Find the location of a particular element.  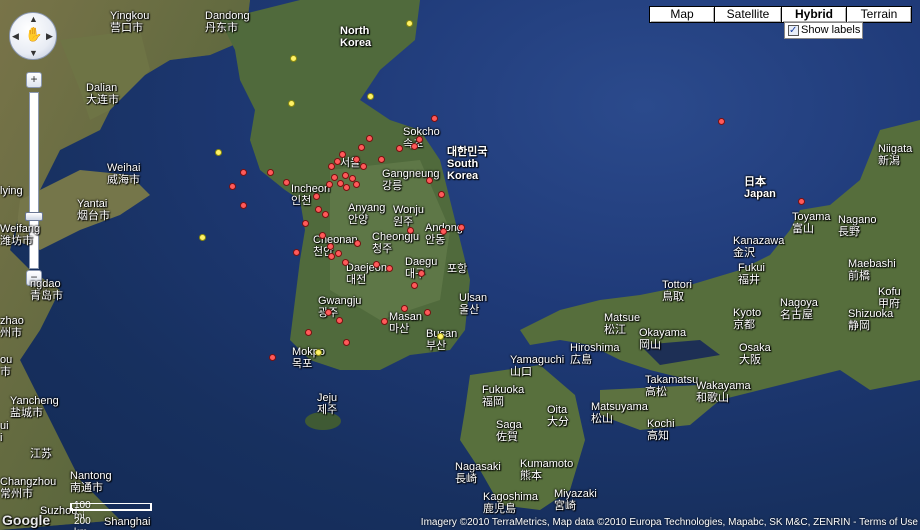

label-north-korea: North Korea is located at coordinates (356, 37).